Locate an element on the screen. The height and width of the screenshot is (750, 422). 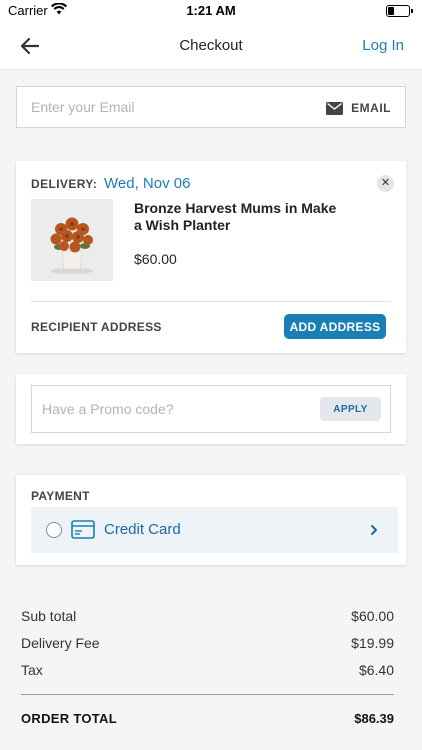
total-row-label: Tax is located at coordinates (32, 670).